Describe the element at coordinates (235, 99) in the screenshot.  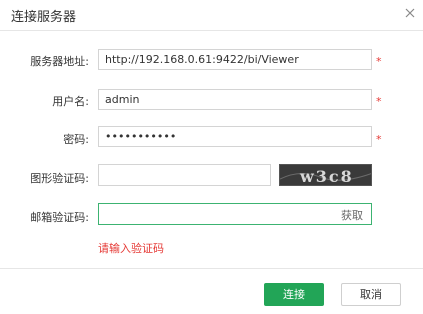
I see `username-input: admin` at that location.